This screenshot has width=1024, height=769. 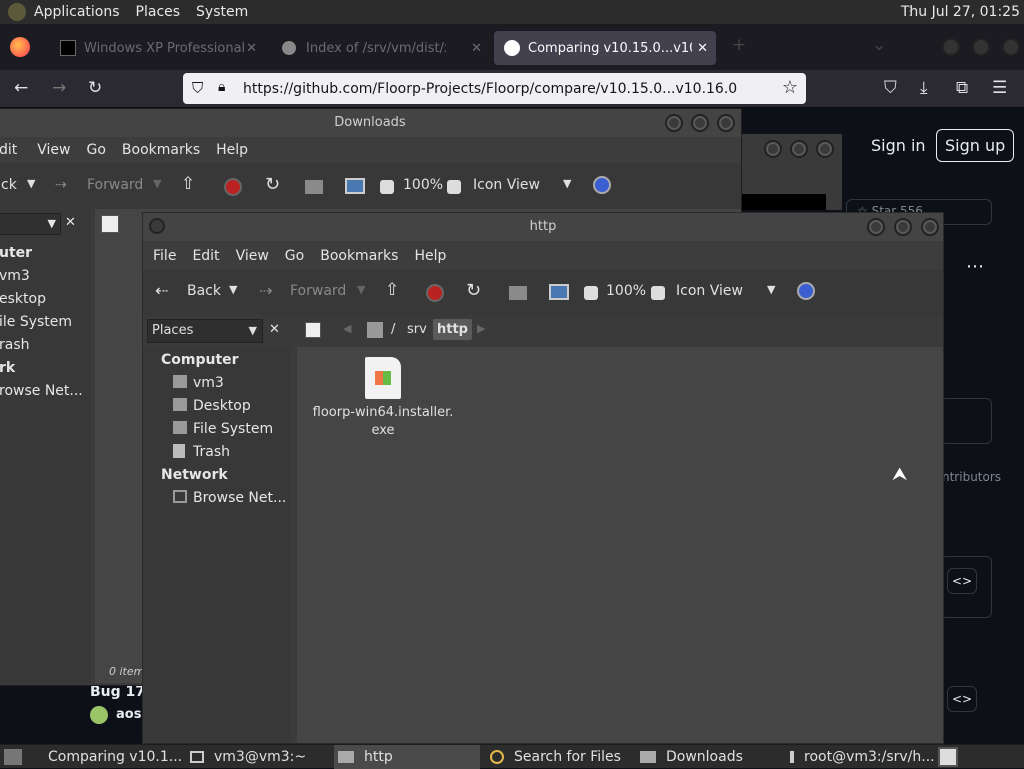 I want to click on hamburger-menu-icon: ☰, so click(x=999, y=88).